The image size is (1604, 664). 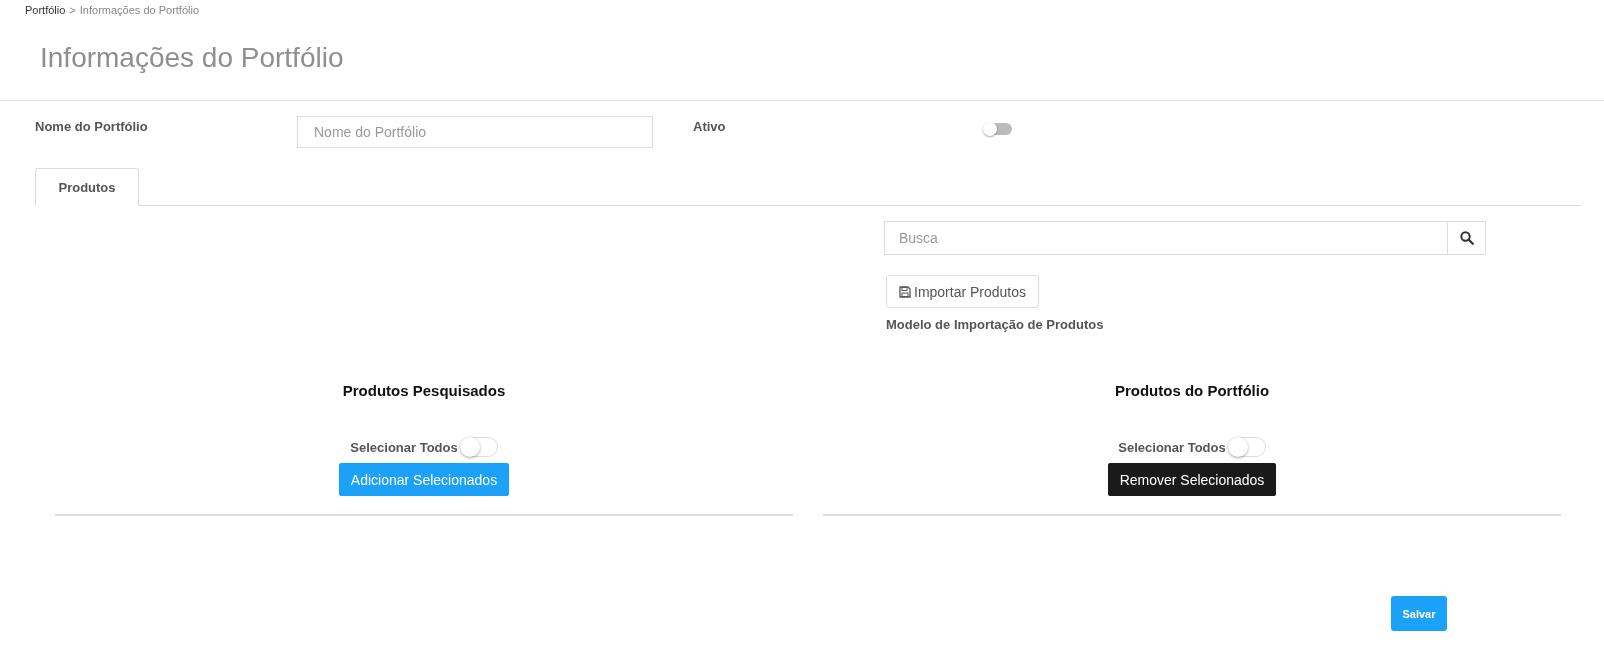 What do you see at coordinates (1192, 390) in the screenshot?
I see `panel-title: Produtos do Portfólio` at bounding box center [1192, 390].